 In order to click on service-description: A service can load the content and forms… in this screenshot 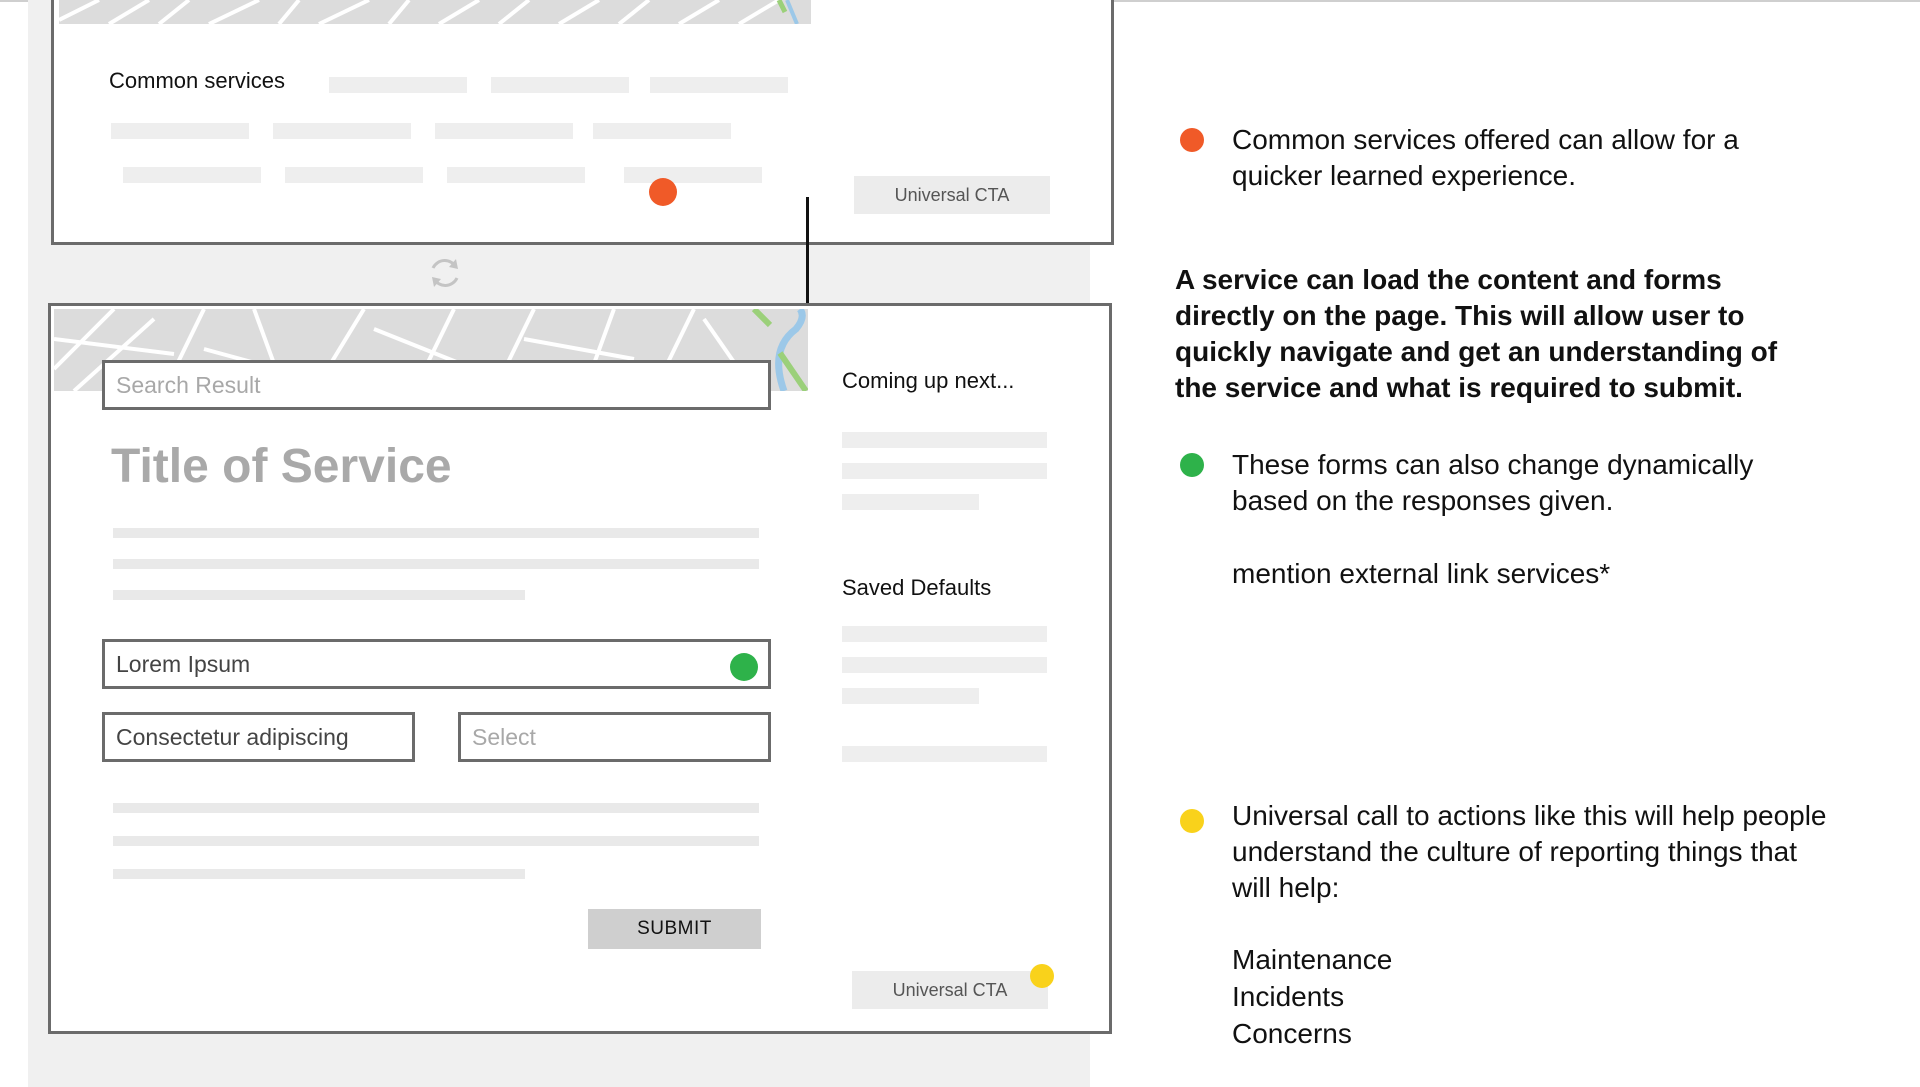, I will do `click(1476, 334)`.